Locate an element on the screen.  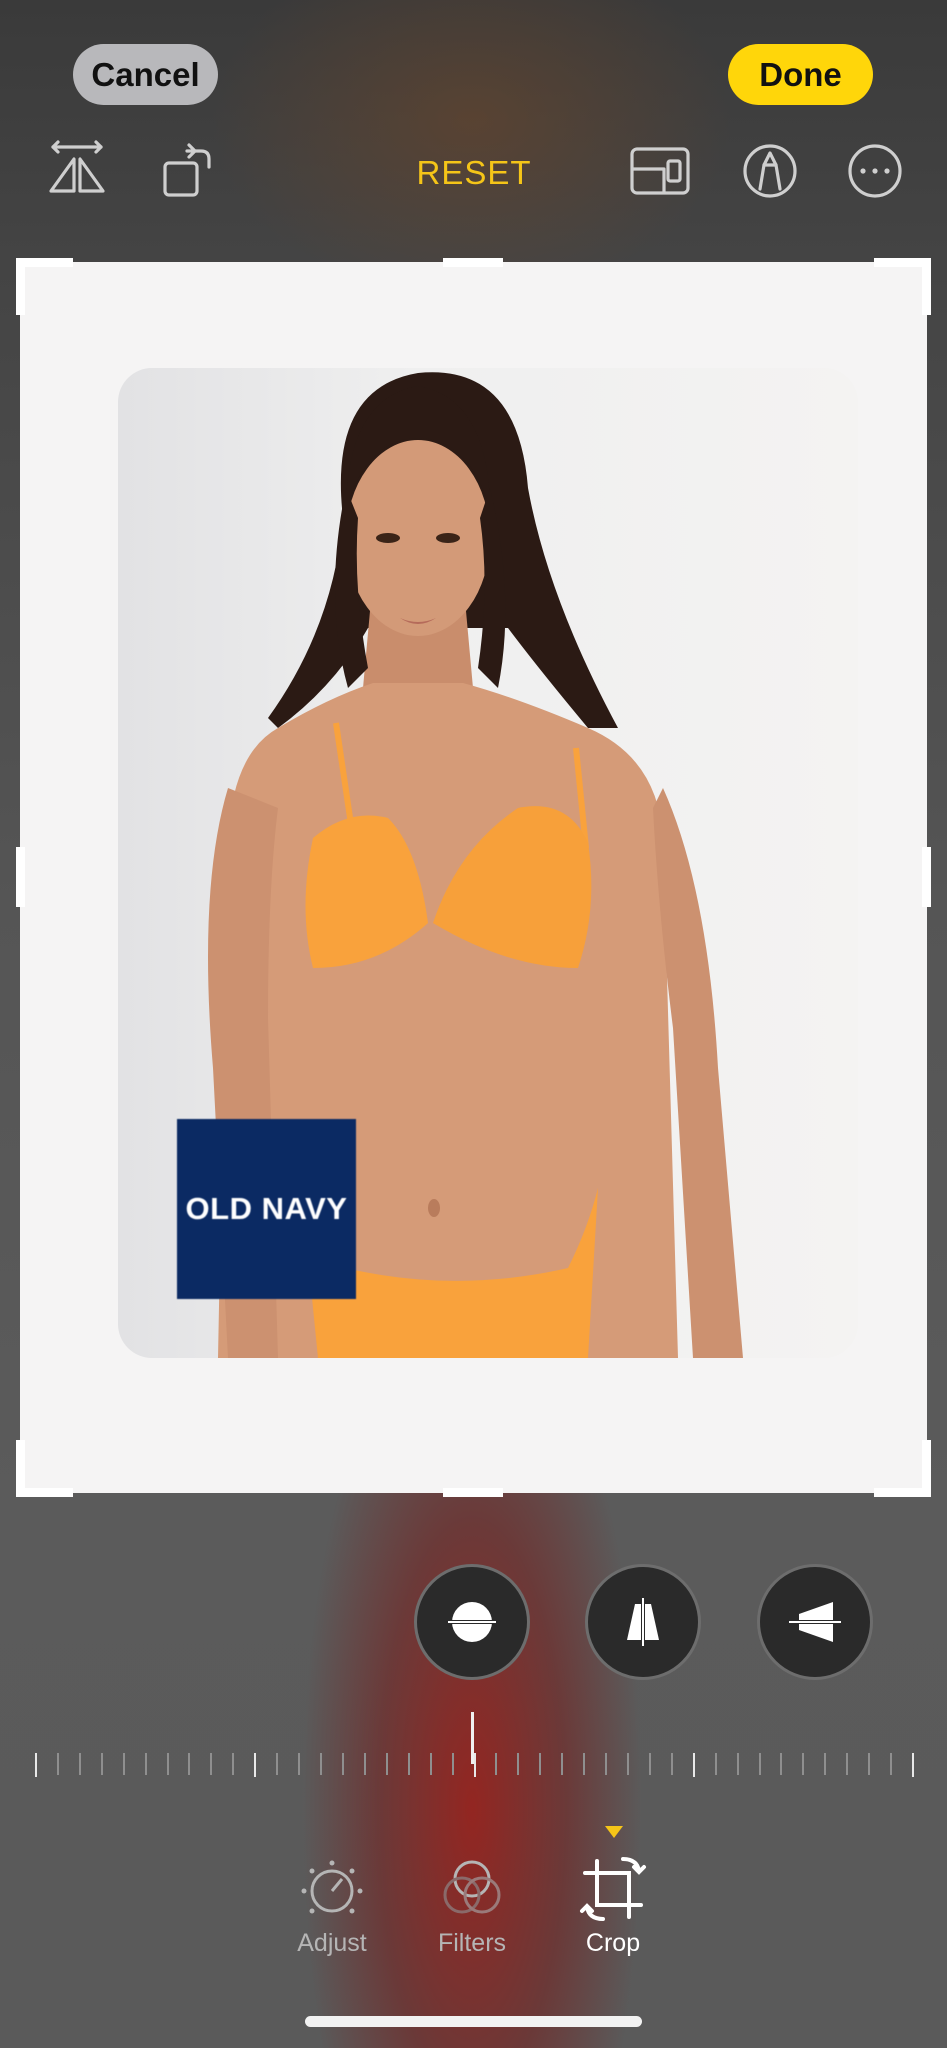
horizontal-perspective-button is located at coordinates (815, 1622).